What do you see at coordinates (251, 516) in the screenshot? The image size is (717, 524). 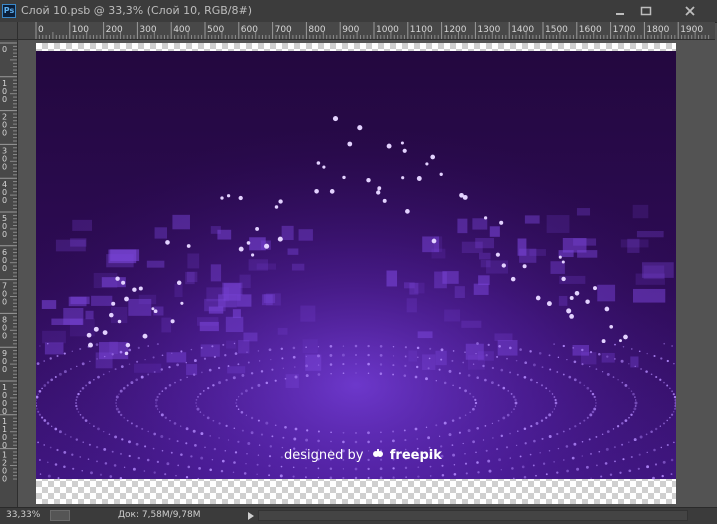 I see `info-menu-arrow-icon` at bounding box center [251, 516].